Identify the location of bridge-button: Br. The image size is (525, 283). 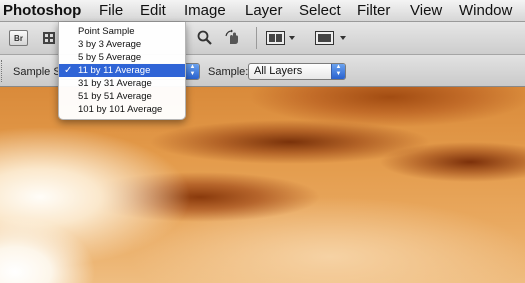
(18, 38).